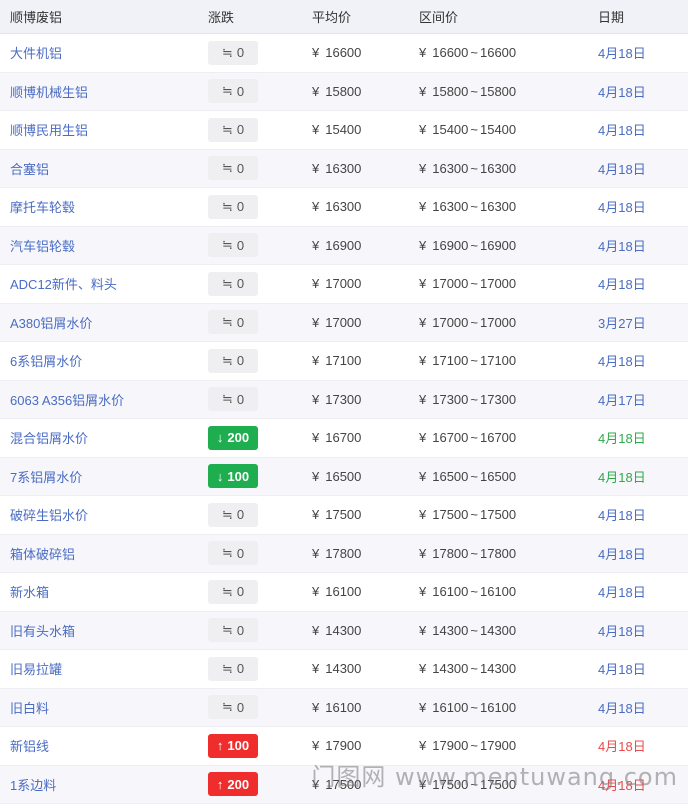 The image size is (688, 804). I want to click on avg-price: ¥16900, so click(359, 246).